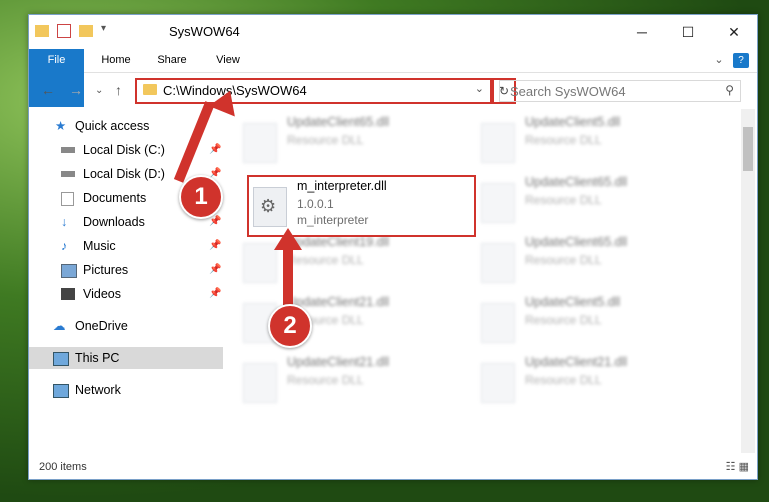  I want to click on gear-icon: ⚙, so click(268, 206).